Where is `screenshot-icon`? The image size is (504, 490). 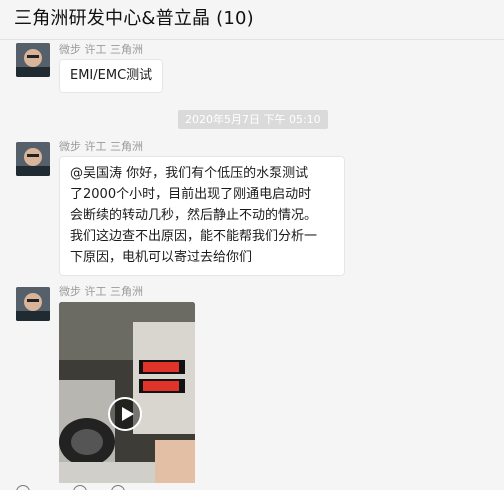 screenshot-icon is located at coordinates (118, 487).